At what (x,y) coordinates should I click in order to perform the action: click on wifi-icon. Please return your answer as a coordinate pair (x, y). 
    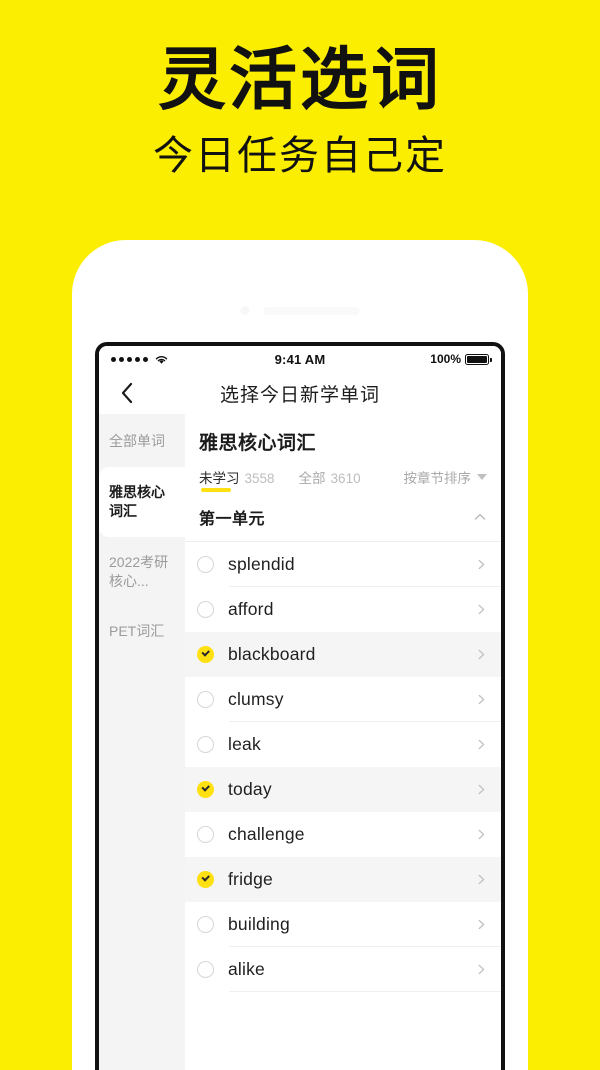
    Looking at the image, I should click on (161, 359).